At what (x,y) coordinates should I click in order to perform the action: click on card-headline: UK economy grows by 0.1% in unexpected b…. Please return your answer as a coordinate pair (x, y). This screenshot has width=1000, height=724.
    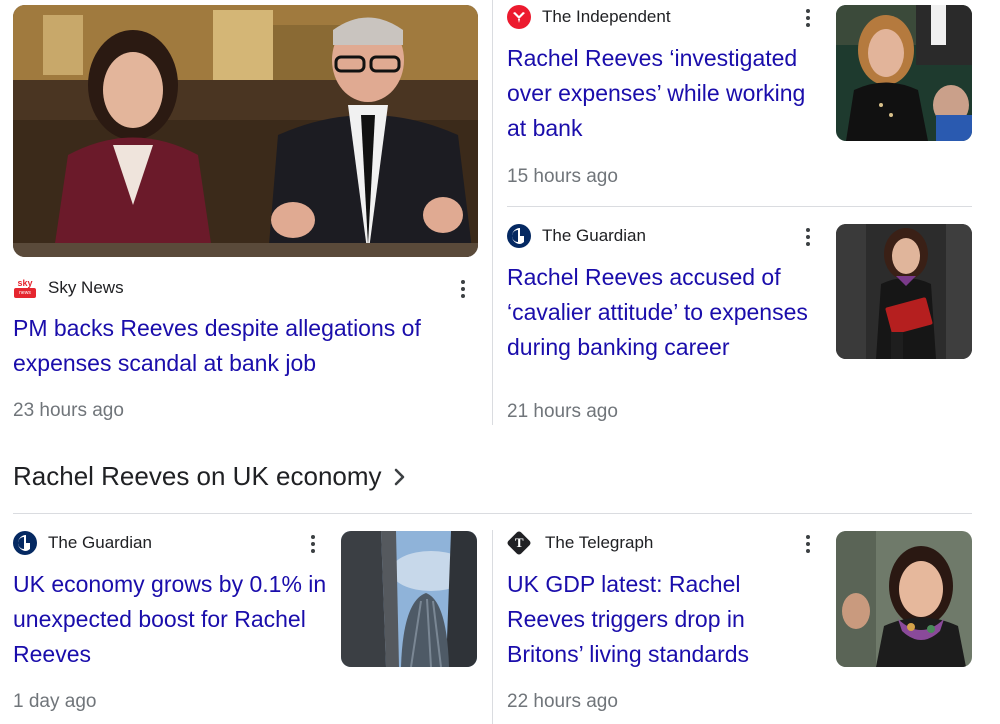
    Looking at the image, I should click on (170, 619).